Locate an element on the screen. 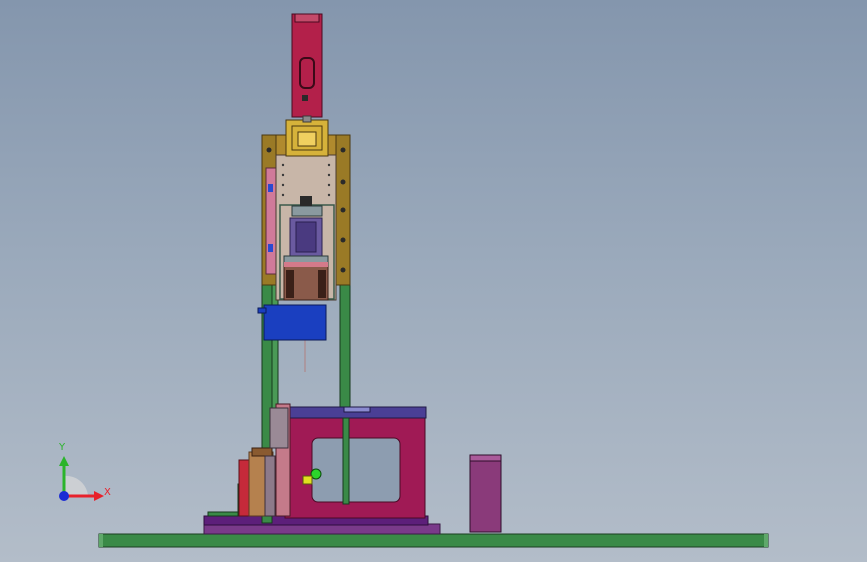 Image resolution: width=867 pixels, height=562 pixels. housing-top-slot is located at coordinates (357, 409).